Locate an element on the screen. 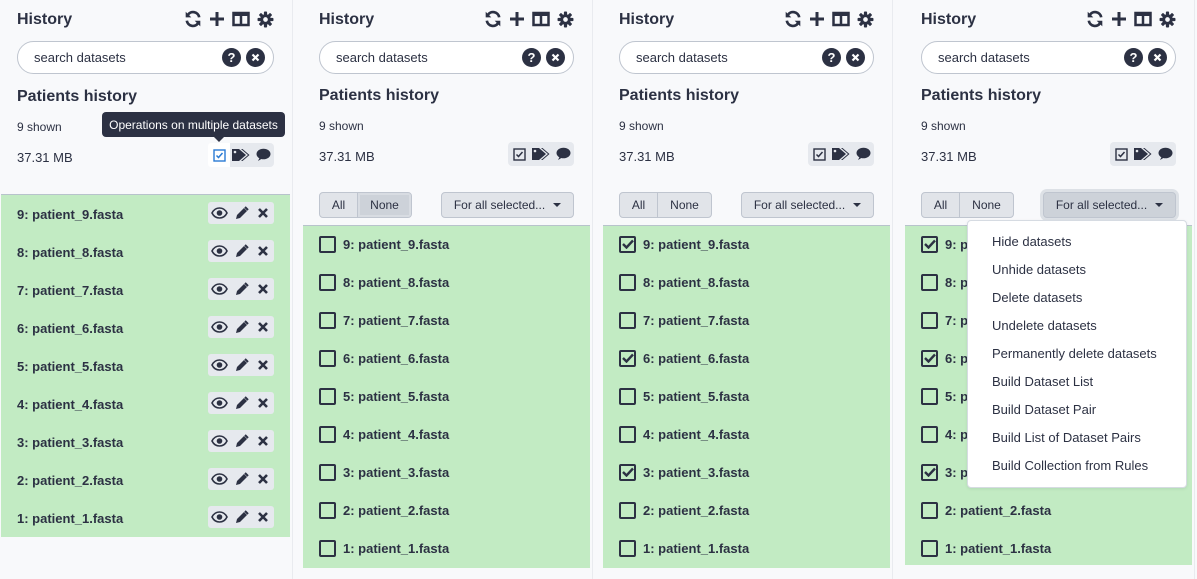 This screenshot has height=579, width=1197. dropdown-item: Build Collection from Rules is located at coordinates (1070, 465).